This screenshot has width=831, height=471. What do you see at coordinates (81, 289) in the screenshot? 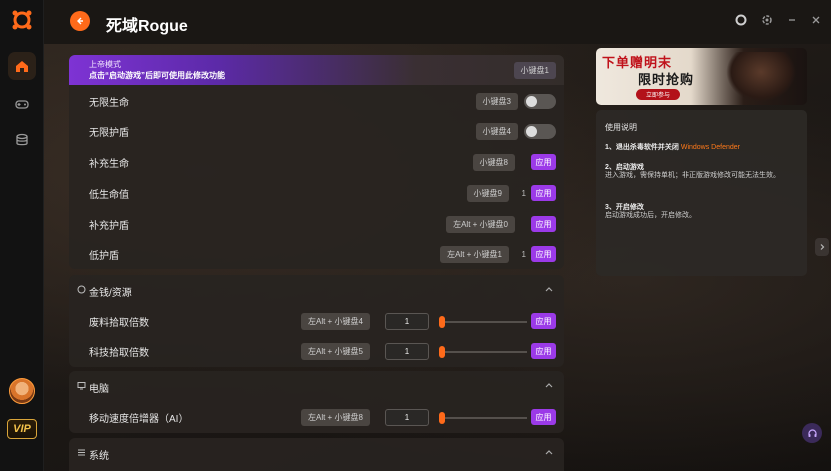
I see `coin-icon` at bounding box center [81, 289].